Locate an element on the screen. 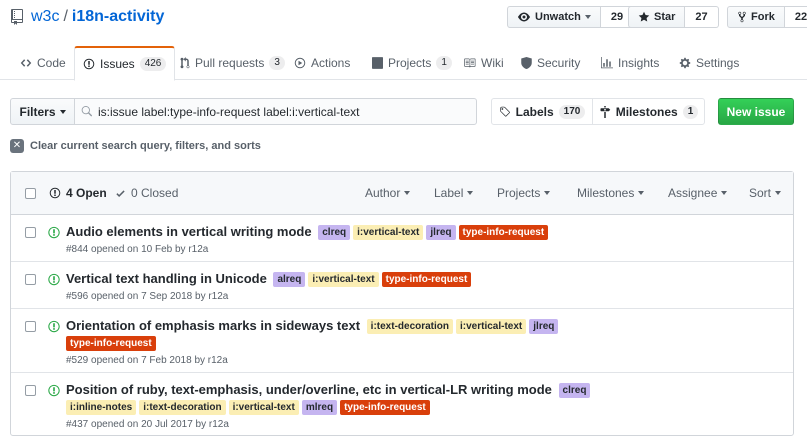  pull-request-icon is located at coordinates (185, 63).